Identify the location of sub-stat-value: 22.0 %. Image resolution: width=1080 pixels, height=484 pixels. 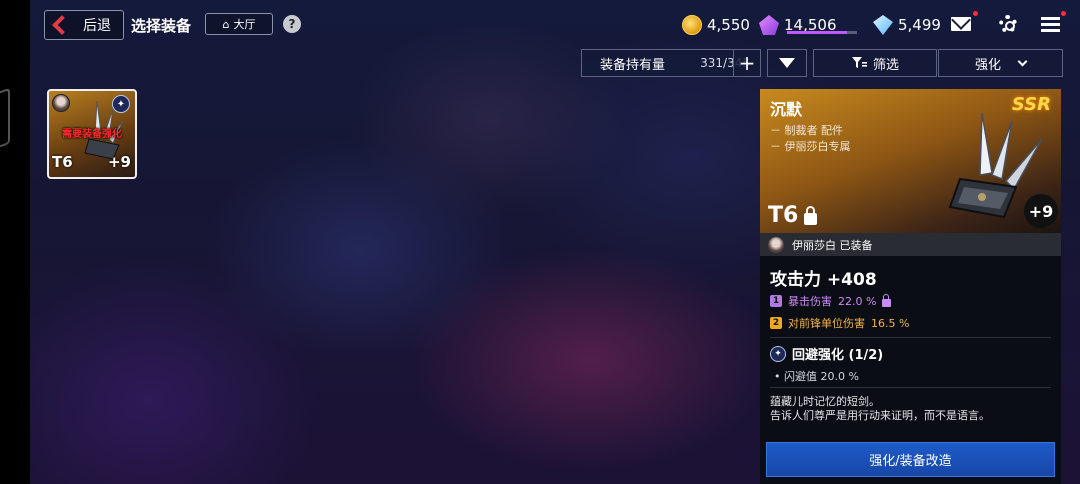
(857, 301).